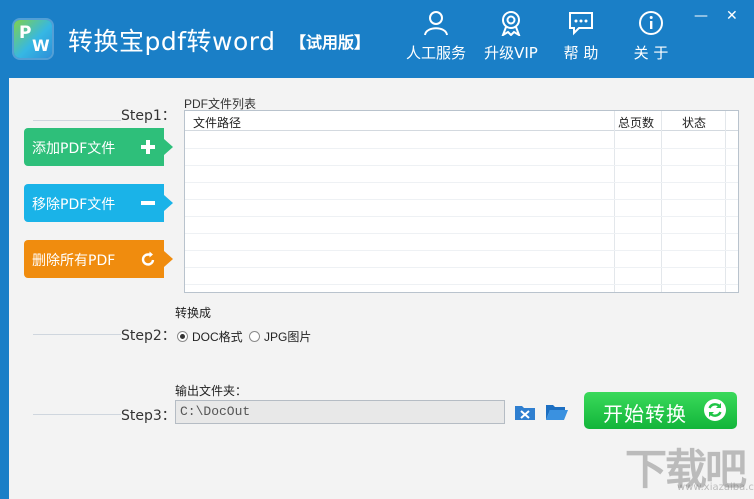 This screenshot has height=499, width=754. Describe the element at coordinates (581, 24) in the screenshot. I see `chat-help-icon` at that location.